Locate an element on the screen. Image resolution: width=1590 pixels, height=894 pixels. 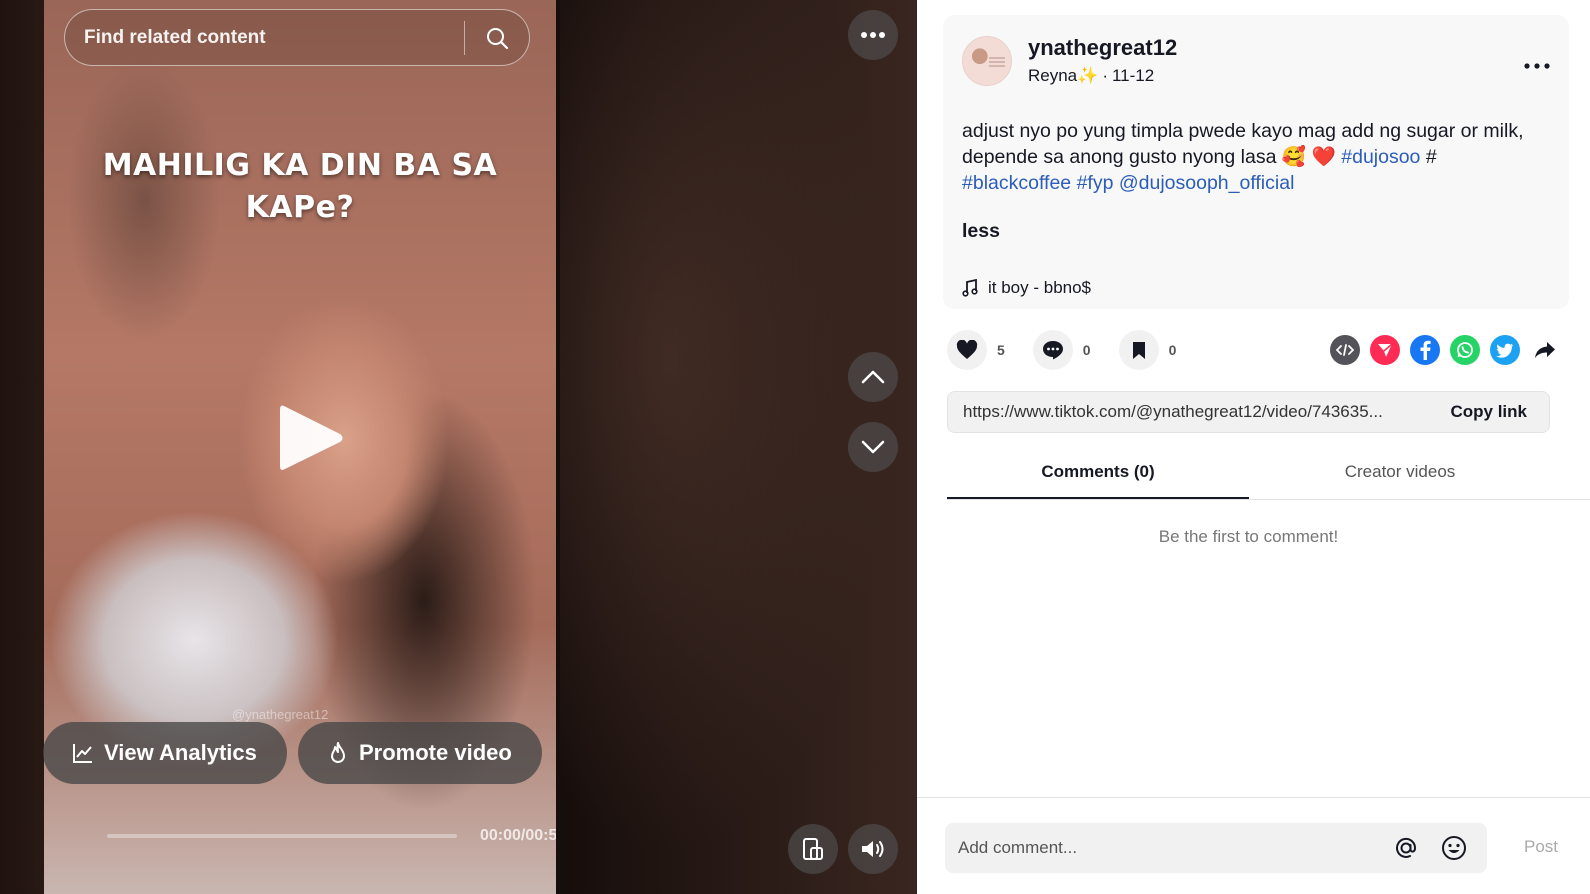
panel-tabs: Comments (0) Creator videos is located at coordinates (1268, 476).